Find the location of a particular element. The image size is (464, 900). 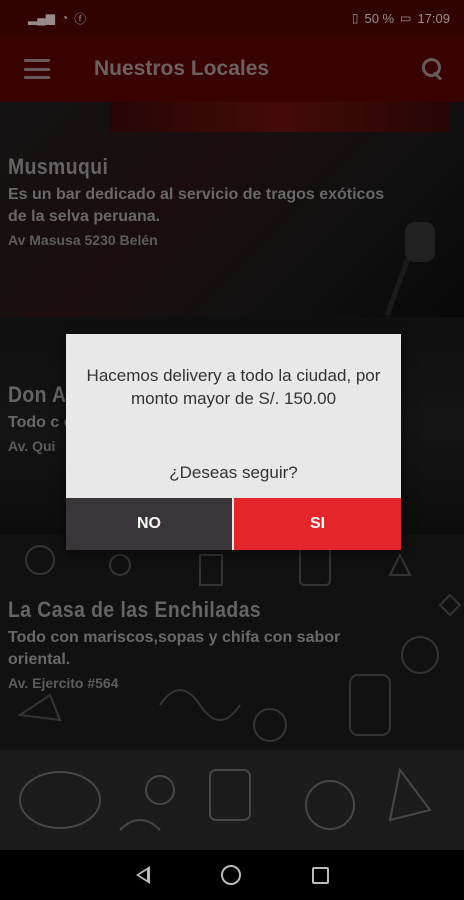

home-icon is located at coordinates (230, 875).